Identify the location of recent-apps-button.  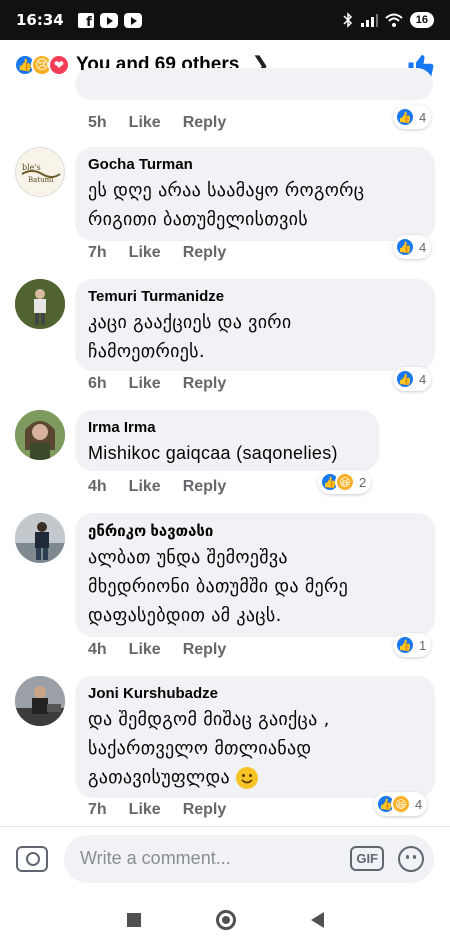
(133, 920).